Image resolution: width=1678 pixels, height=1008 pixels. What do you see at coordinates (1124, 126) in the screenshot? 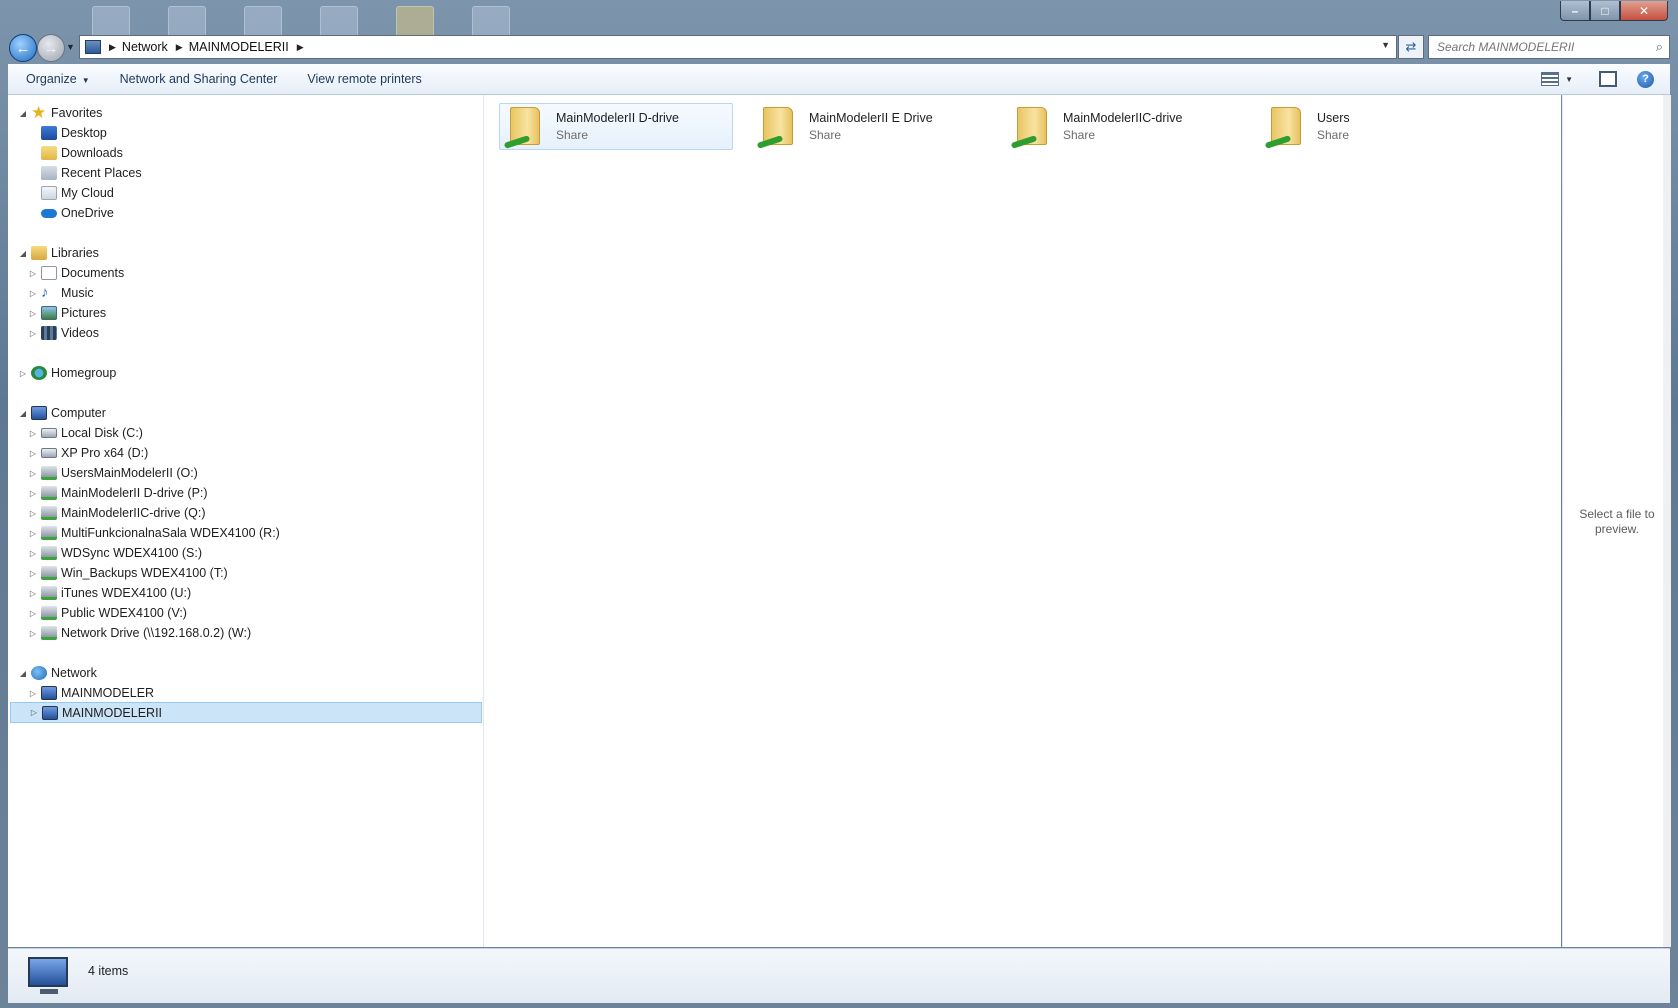
I see `share-item: MainModelerIIC-drive Share` at bounding box center [1124, 126].